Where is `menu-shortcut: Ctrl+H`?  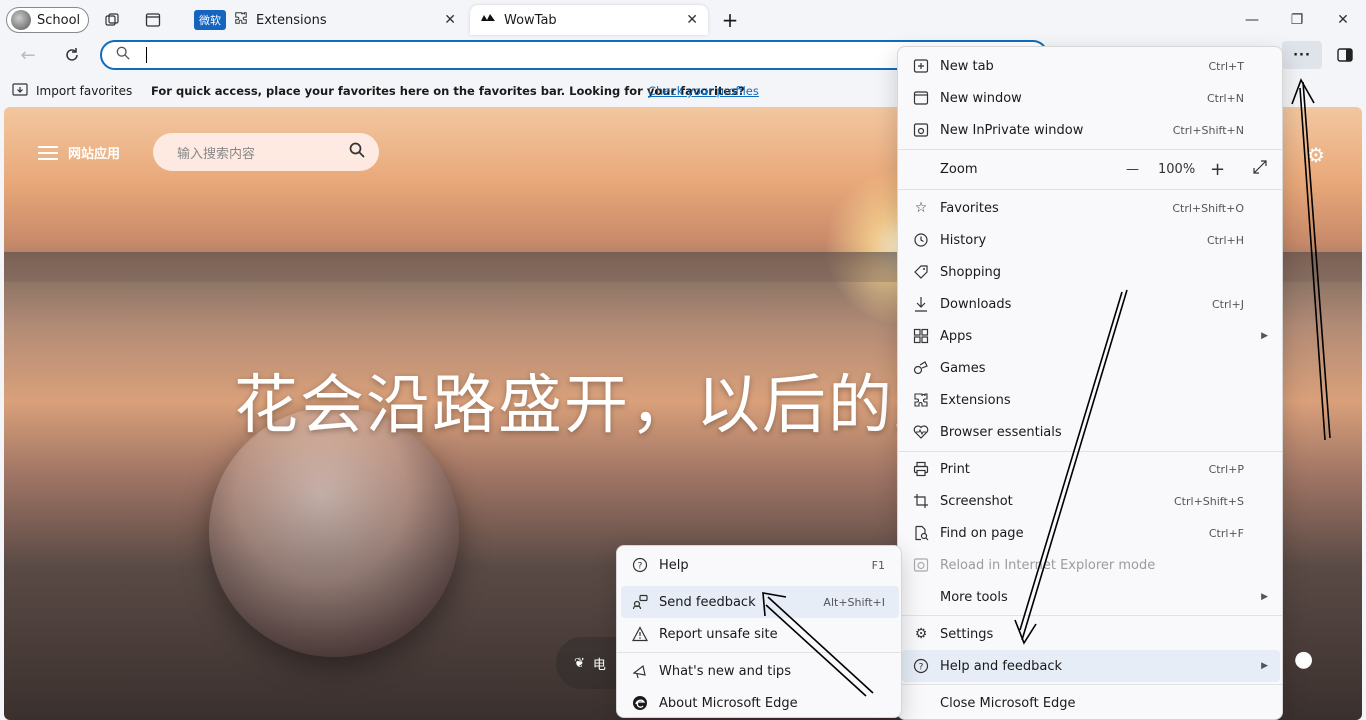
menu-shortcut: Ctrl+H is located at coordinates (1225, 240).